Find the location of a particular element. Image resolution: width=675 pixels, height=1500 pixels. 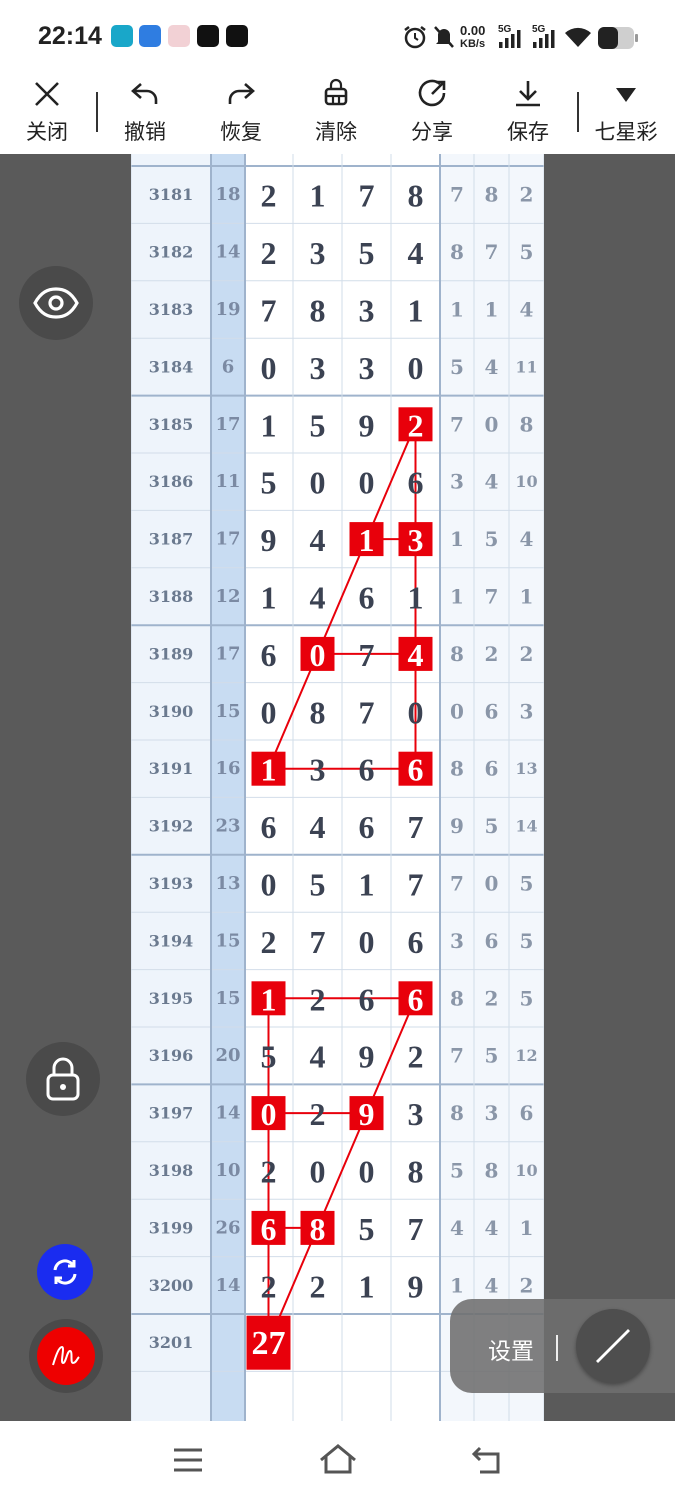

digit: 5 is located at coordinates (269, 483).